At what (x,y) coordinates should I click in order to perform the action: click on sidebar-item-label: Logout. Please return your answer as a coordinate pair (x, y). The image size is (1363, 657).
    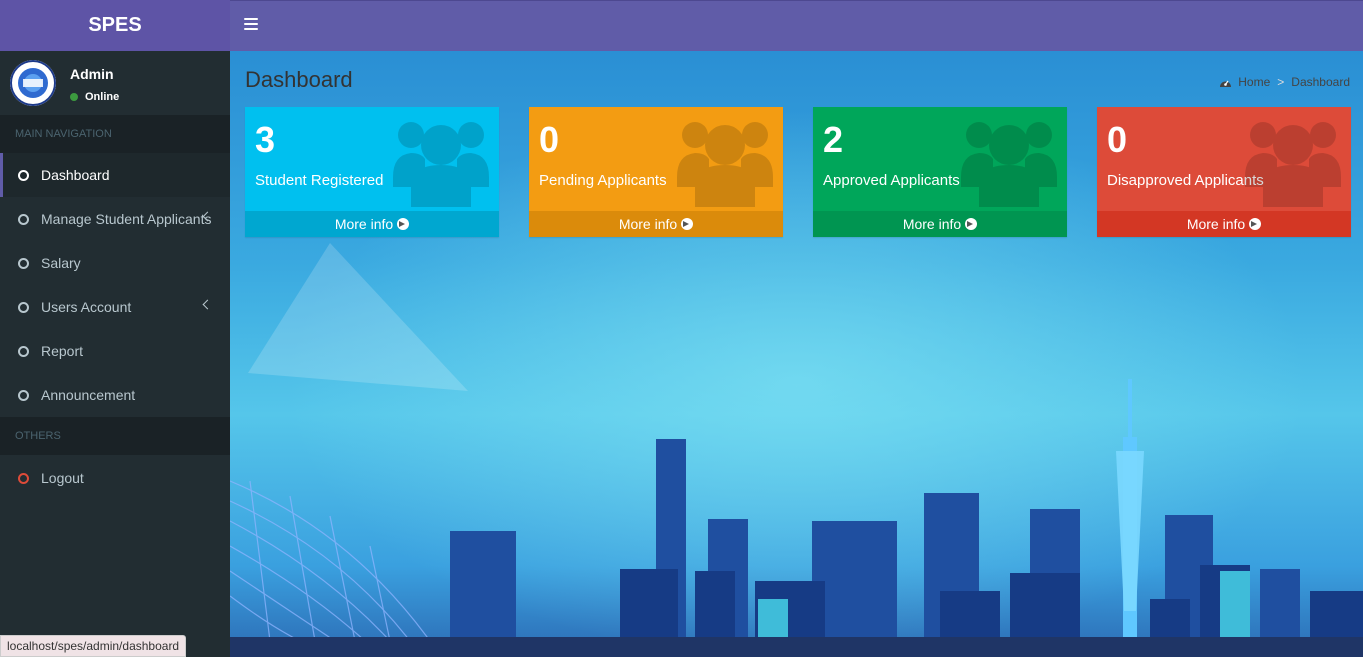
    Looking at the image, I should click on (62, 478).